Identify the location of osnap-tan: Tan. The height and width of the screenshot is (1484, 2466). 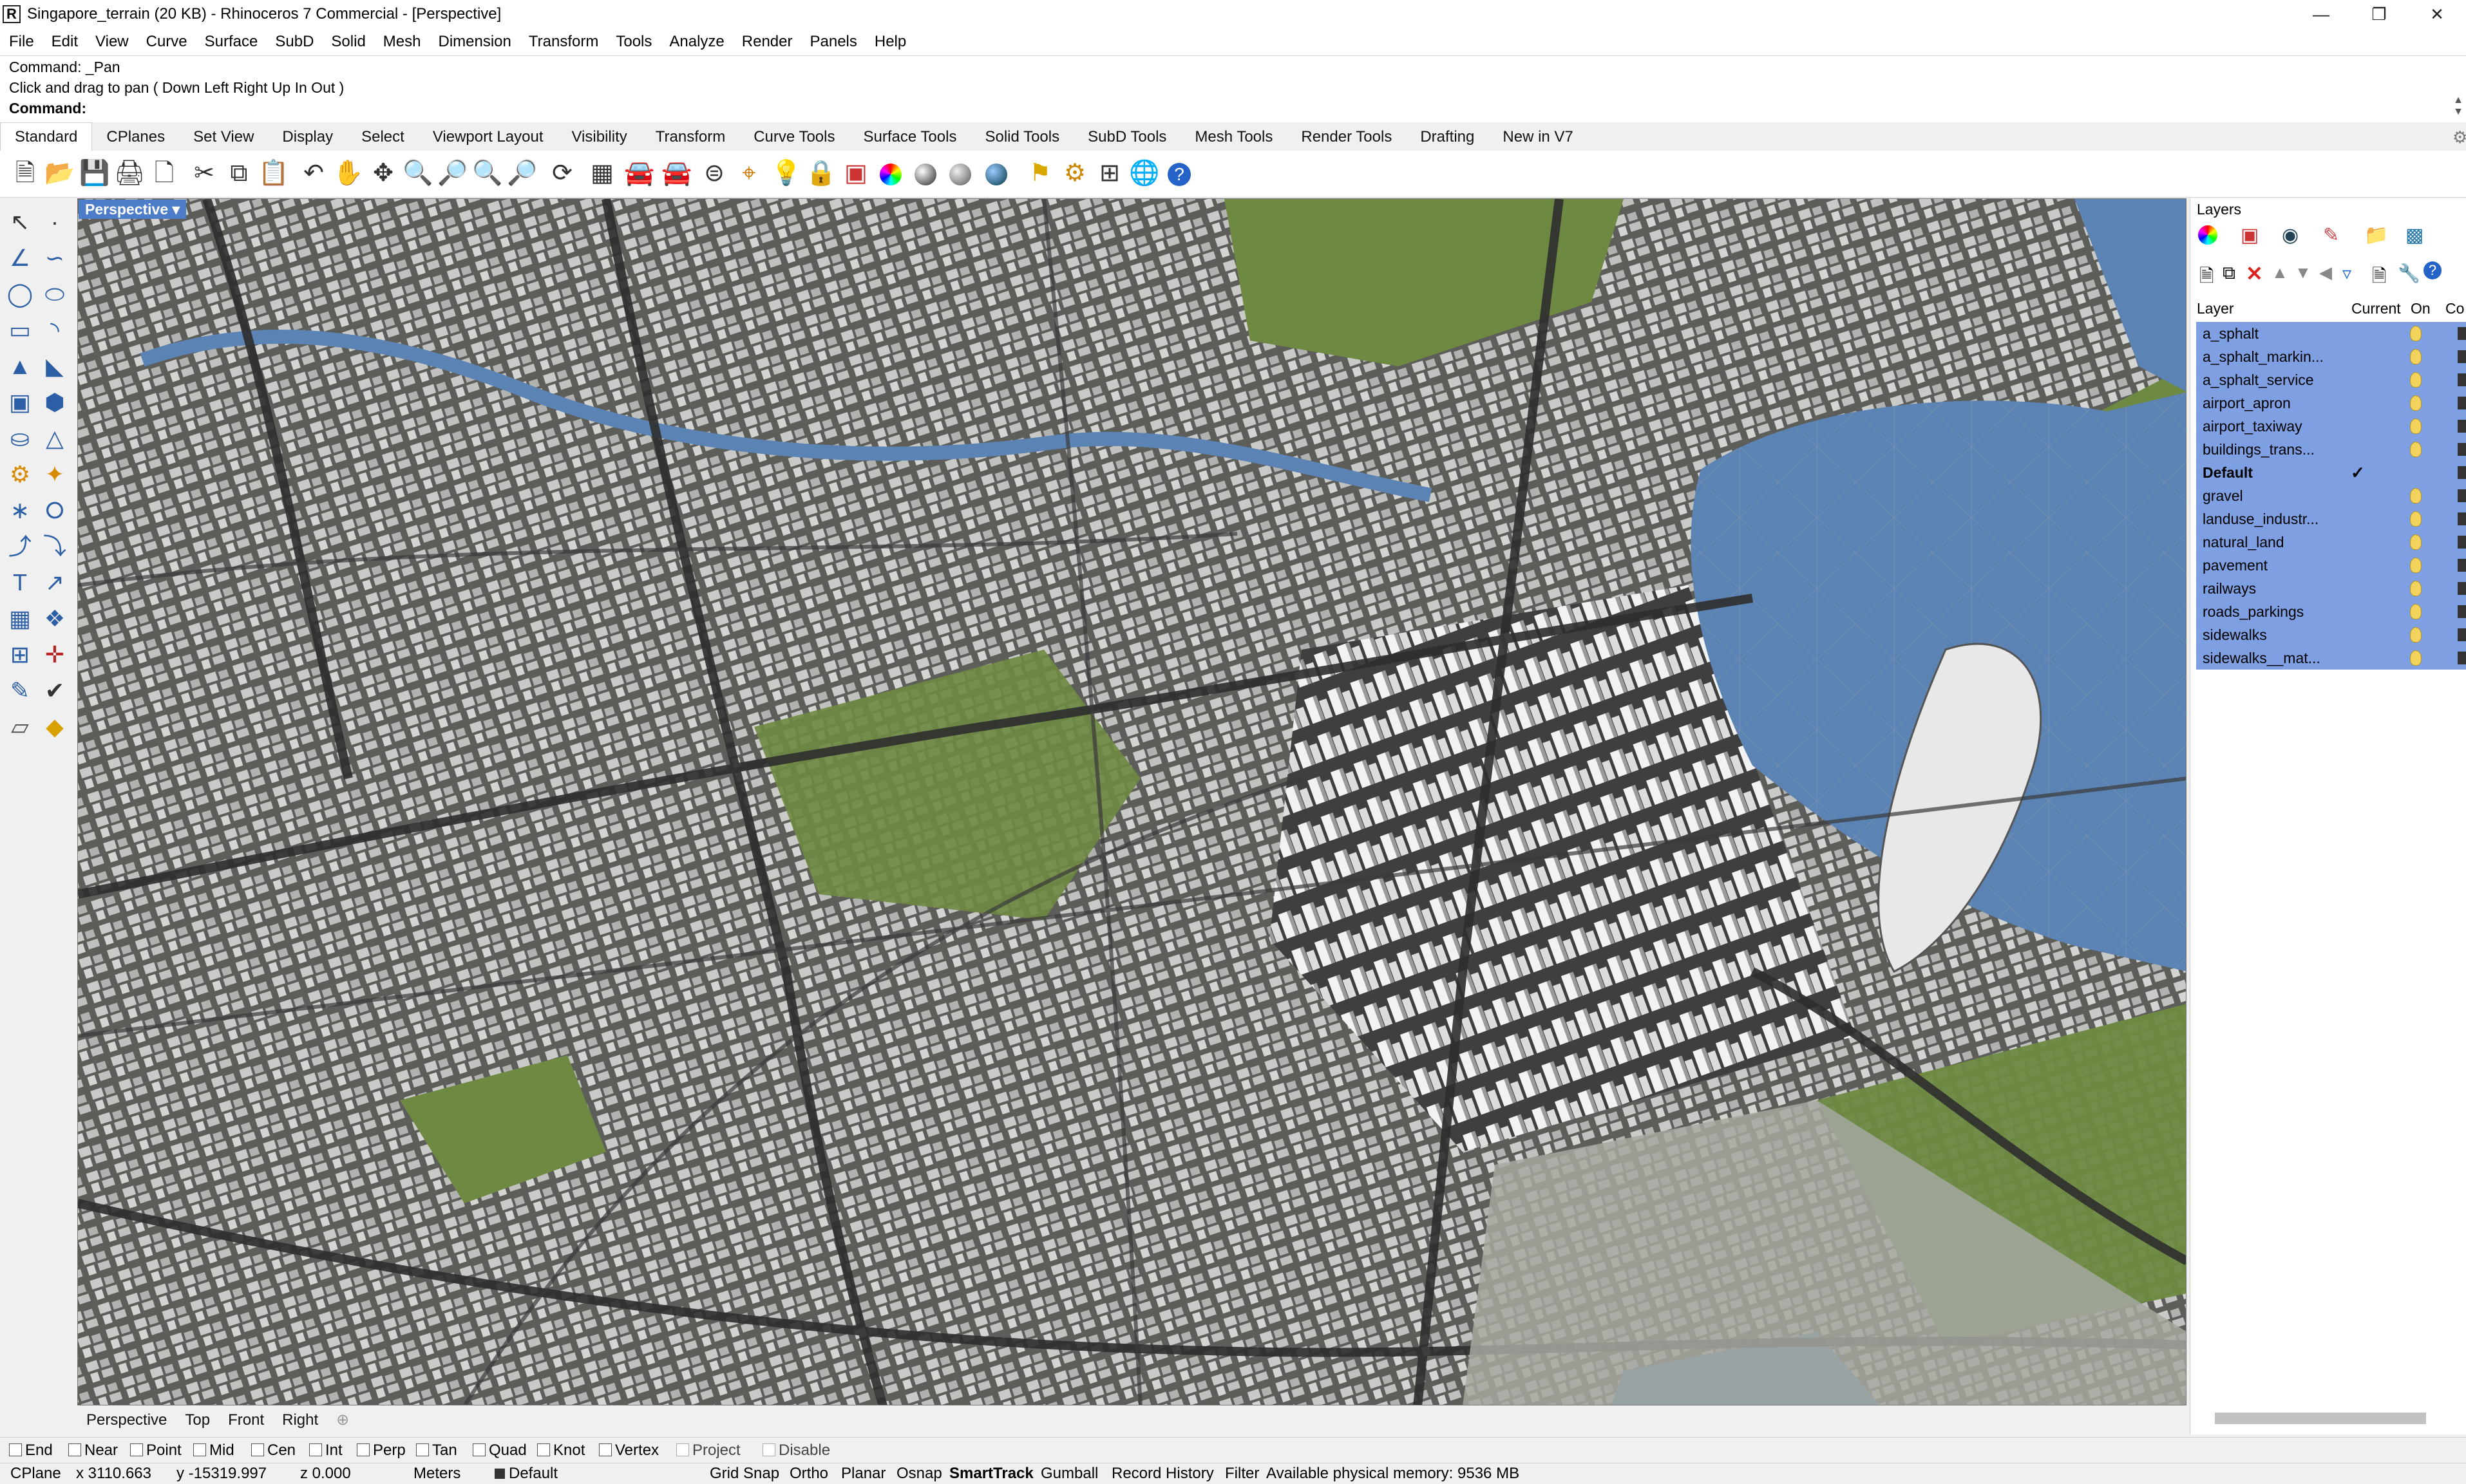
(436, 1451).